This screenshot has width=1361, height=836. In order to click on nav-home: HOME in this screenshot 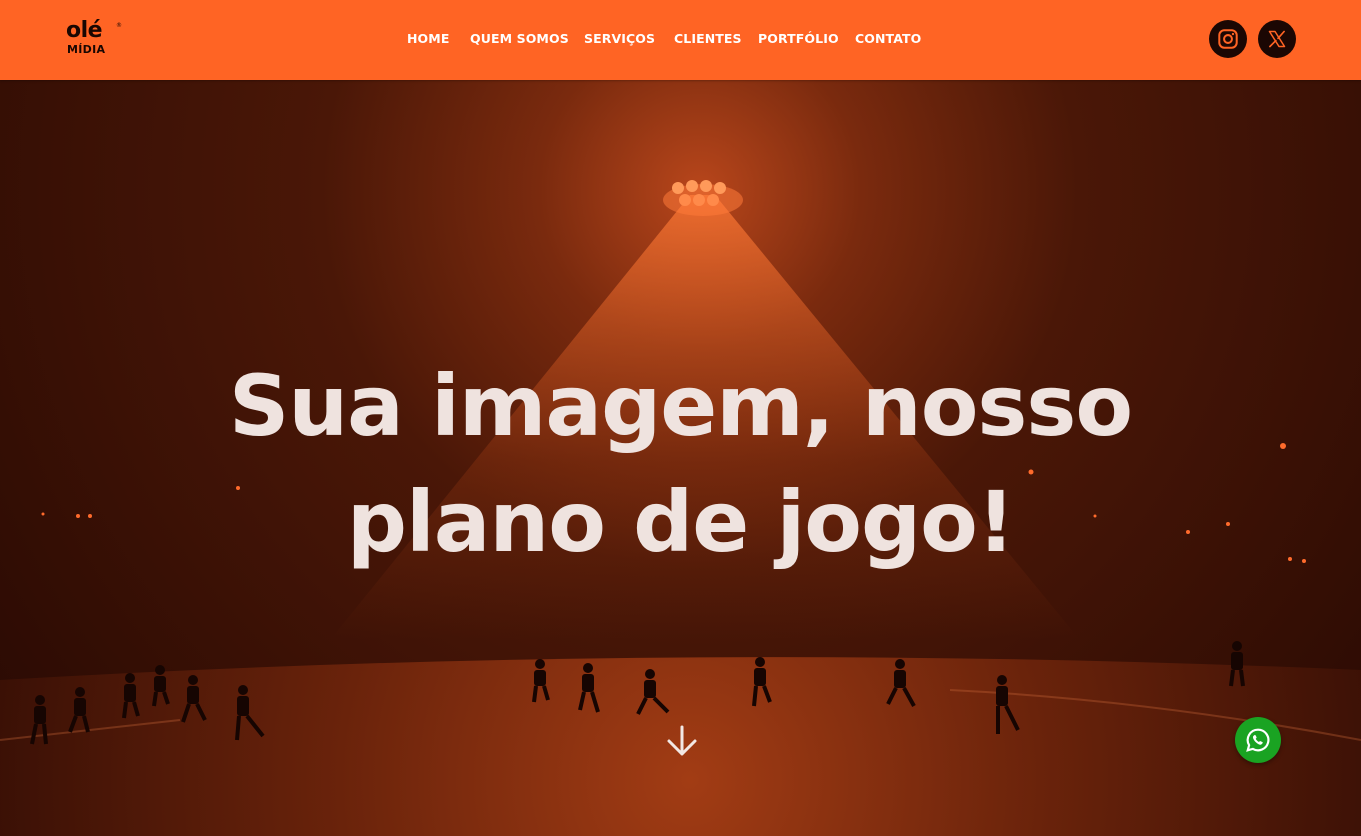, I will do `click(428, 39)`.